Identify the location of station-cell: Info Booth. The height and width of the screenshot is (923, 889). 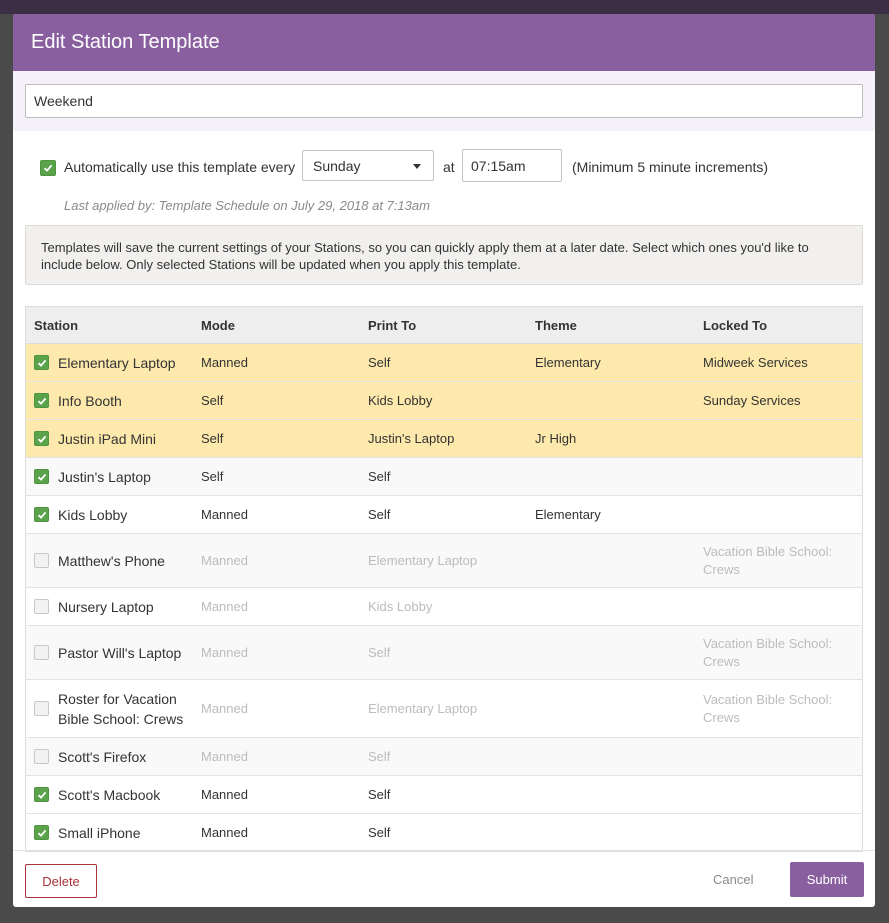
(109, 401).